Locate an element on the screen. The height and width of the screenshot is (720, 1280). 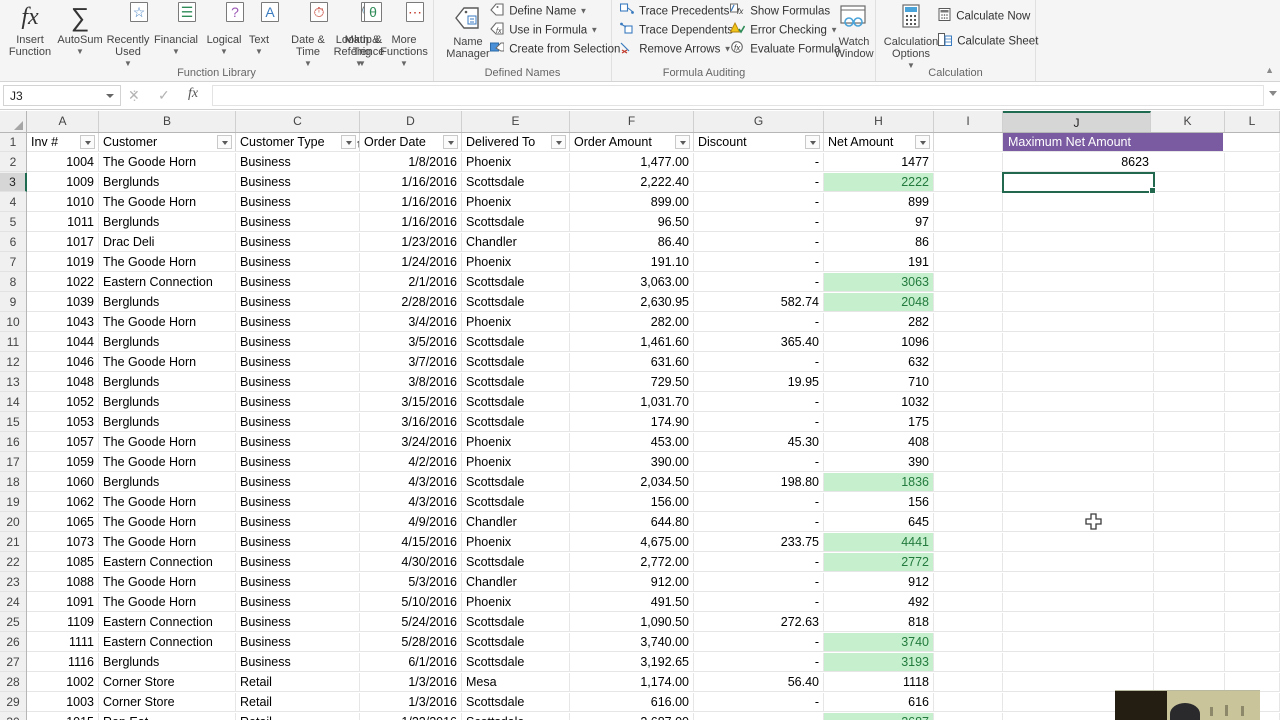
cell-inv: 1010 is located at coordinates (63, 202).